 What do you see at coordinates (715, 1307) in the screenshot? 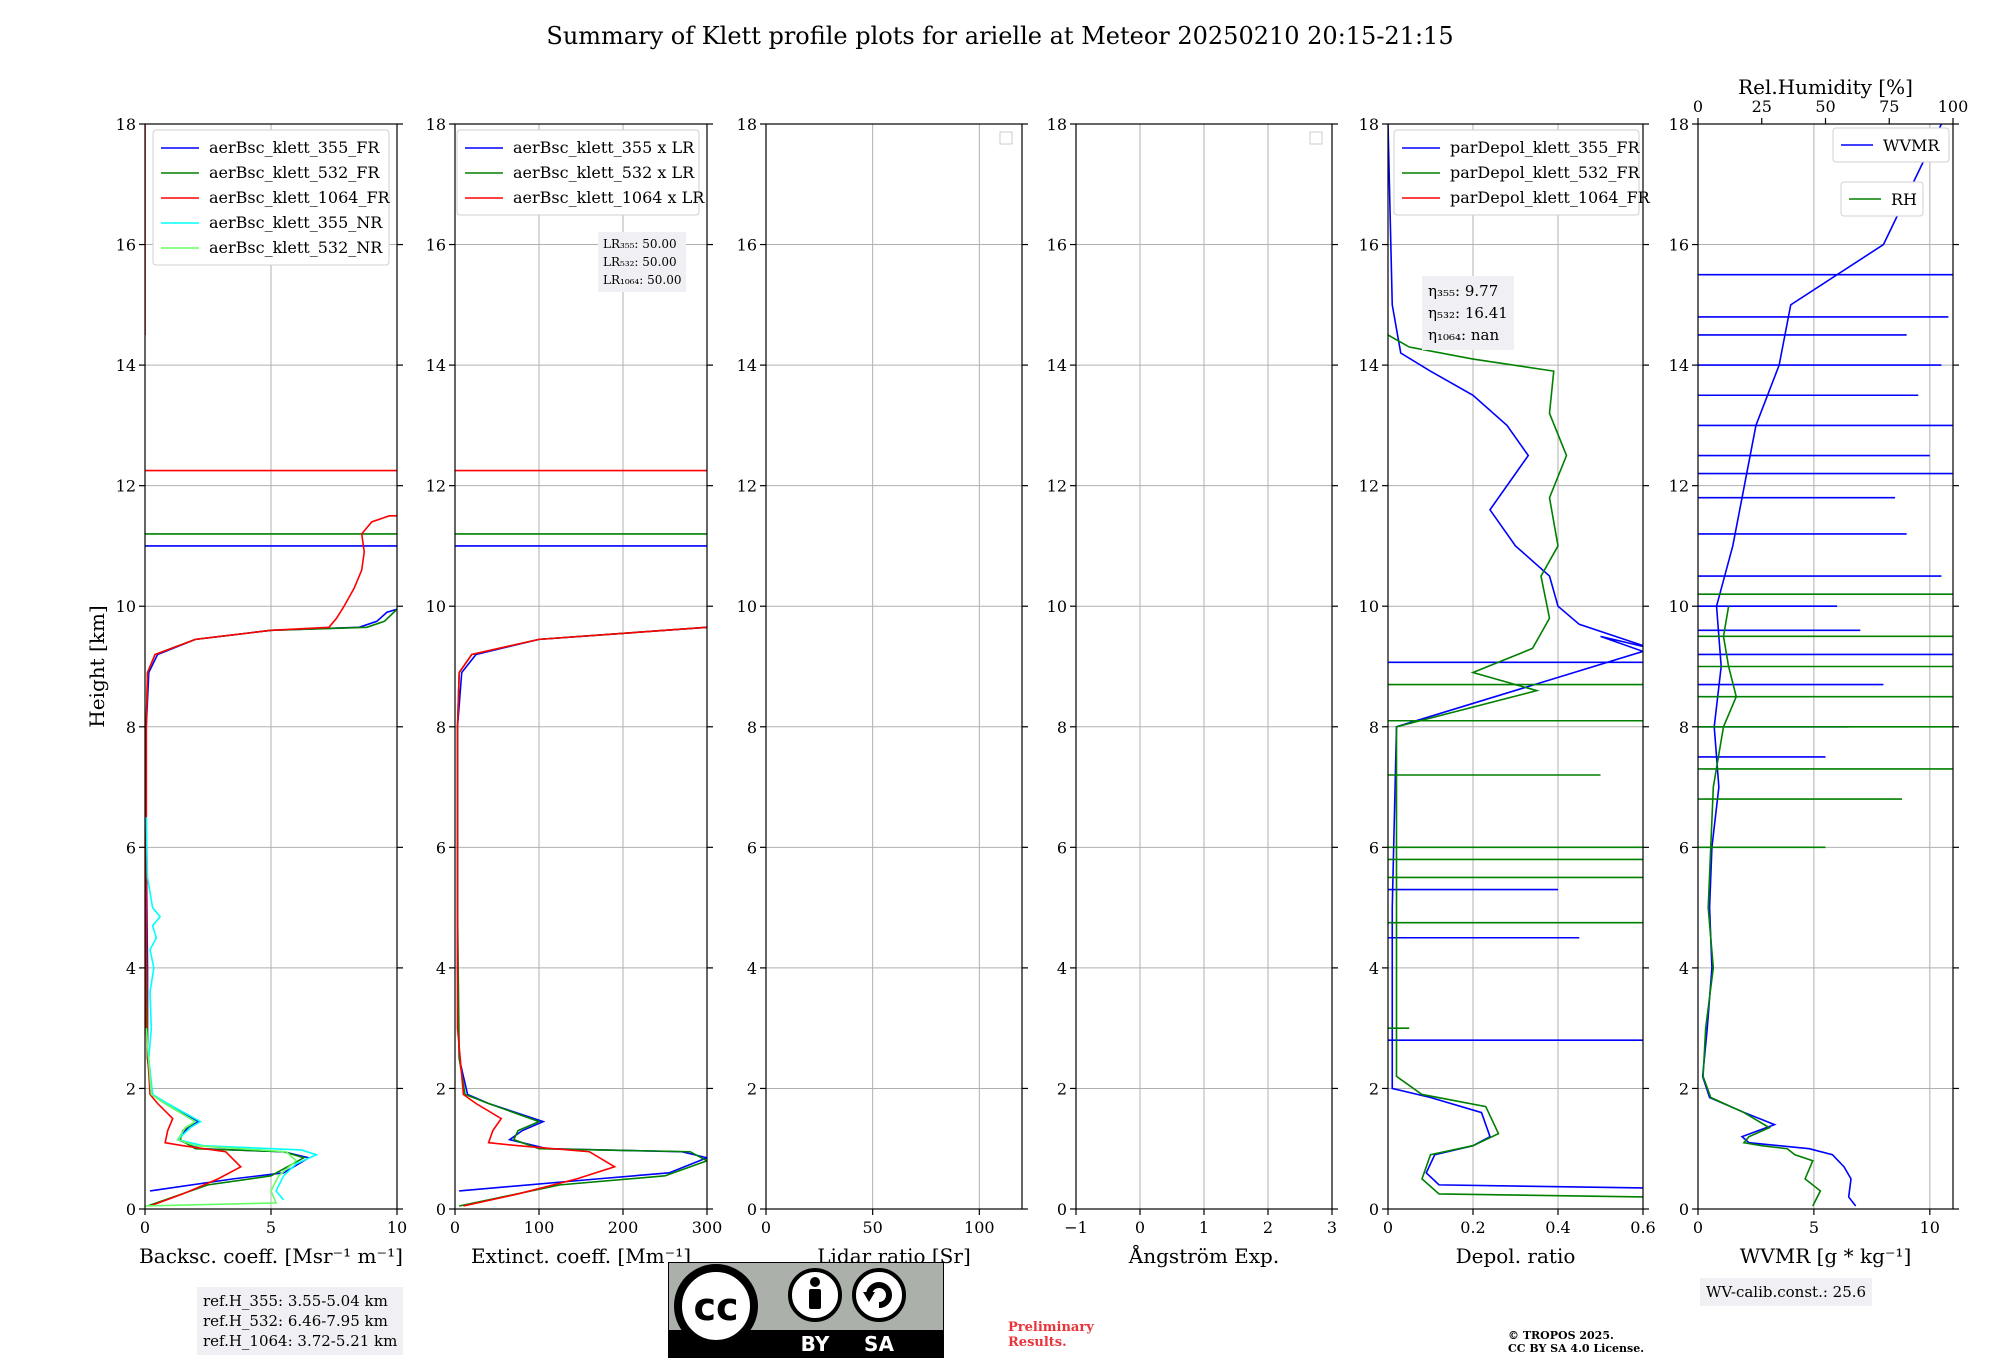
I see `cc-logo-text: cc` at bounding box center [715, 1307].